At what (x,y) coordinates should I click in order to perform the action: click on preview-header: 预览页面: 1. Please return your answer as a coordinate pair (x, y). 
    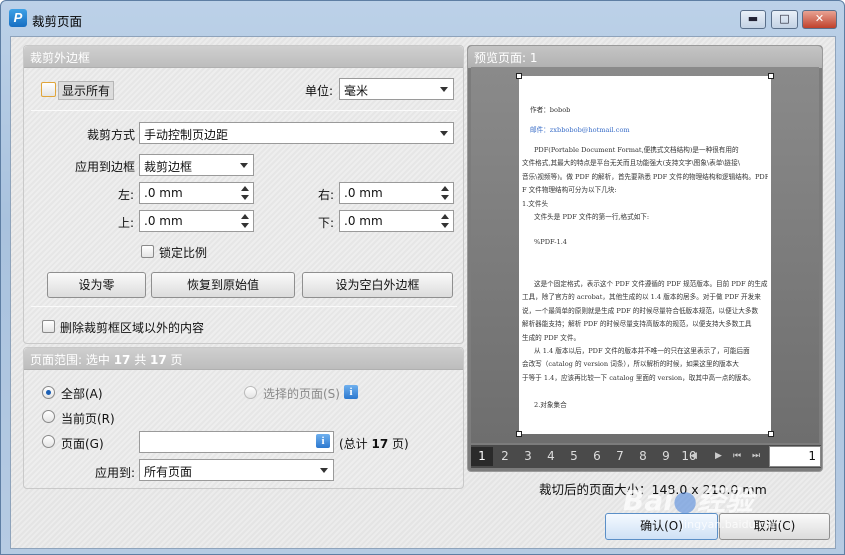
    Looking at the image, I should click on (645, 57).